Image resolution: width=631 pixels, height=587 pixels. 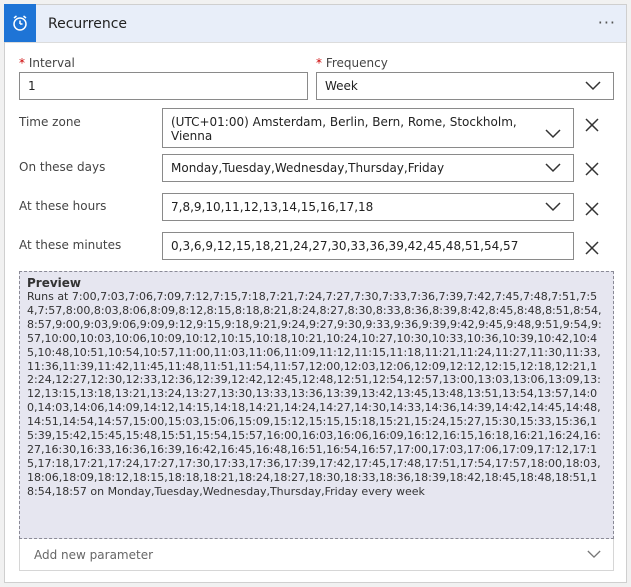 What do you see at coordinates (607, 22) in the screenshot?
I see `more-options-icon: ···` at bounding box center [607, 22].